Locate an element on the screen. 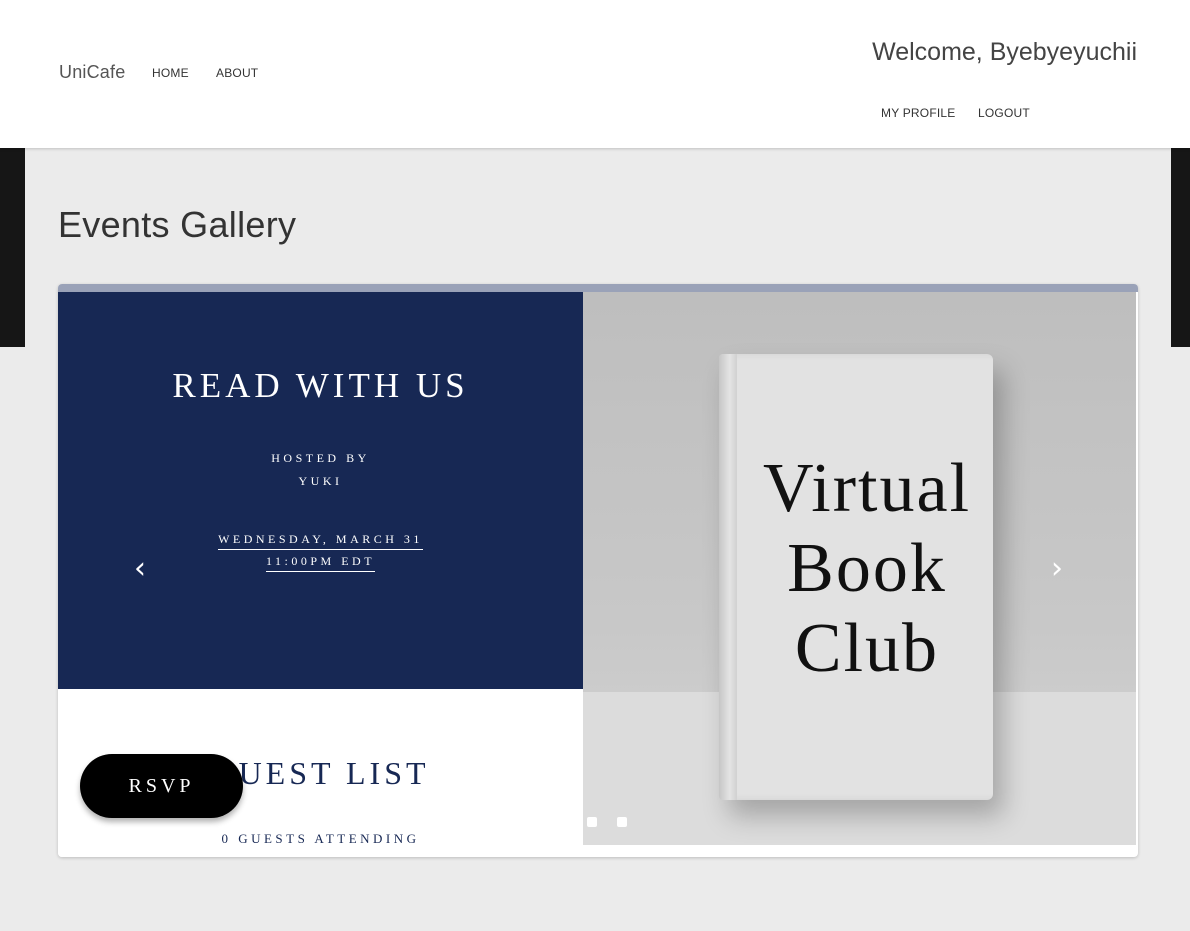 The height and width of the screenshot is (931, 1190). guest-count: 0 GUESTS ATTENDING is located at coordinates (320, 838).